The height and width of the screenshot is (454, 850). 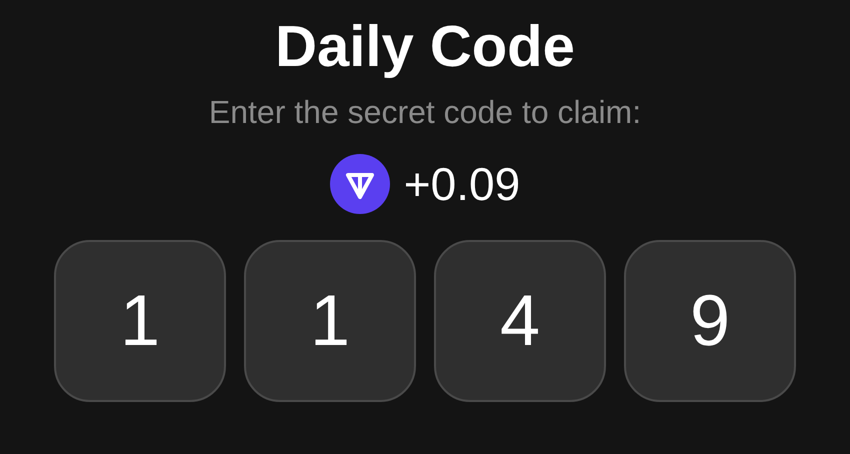 I want to click on code-digit-field: 4, so click(x=520, y=321).